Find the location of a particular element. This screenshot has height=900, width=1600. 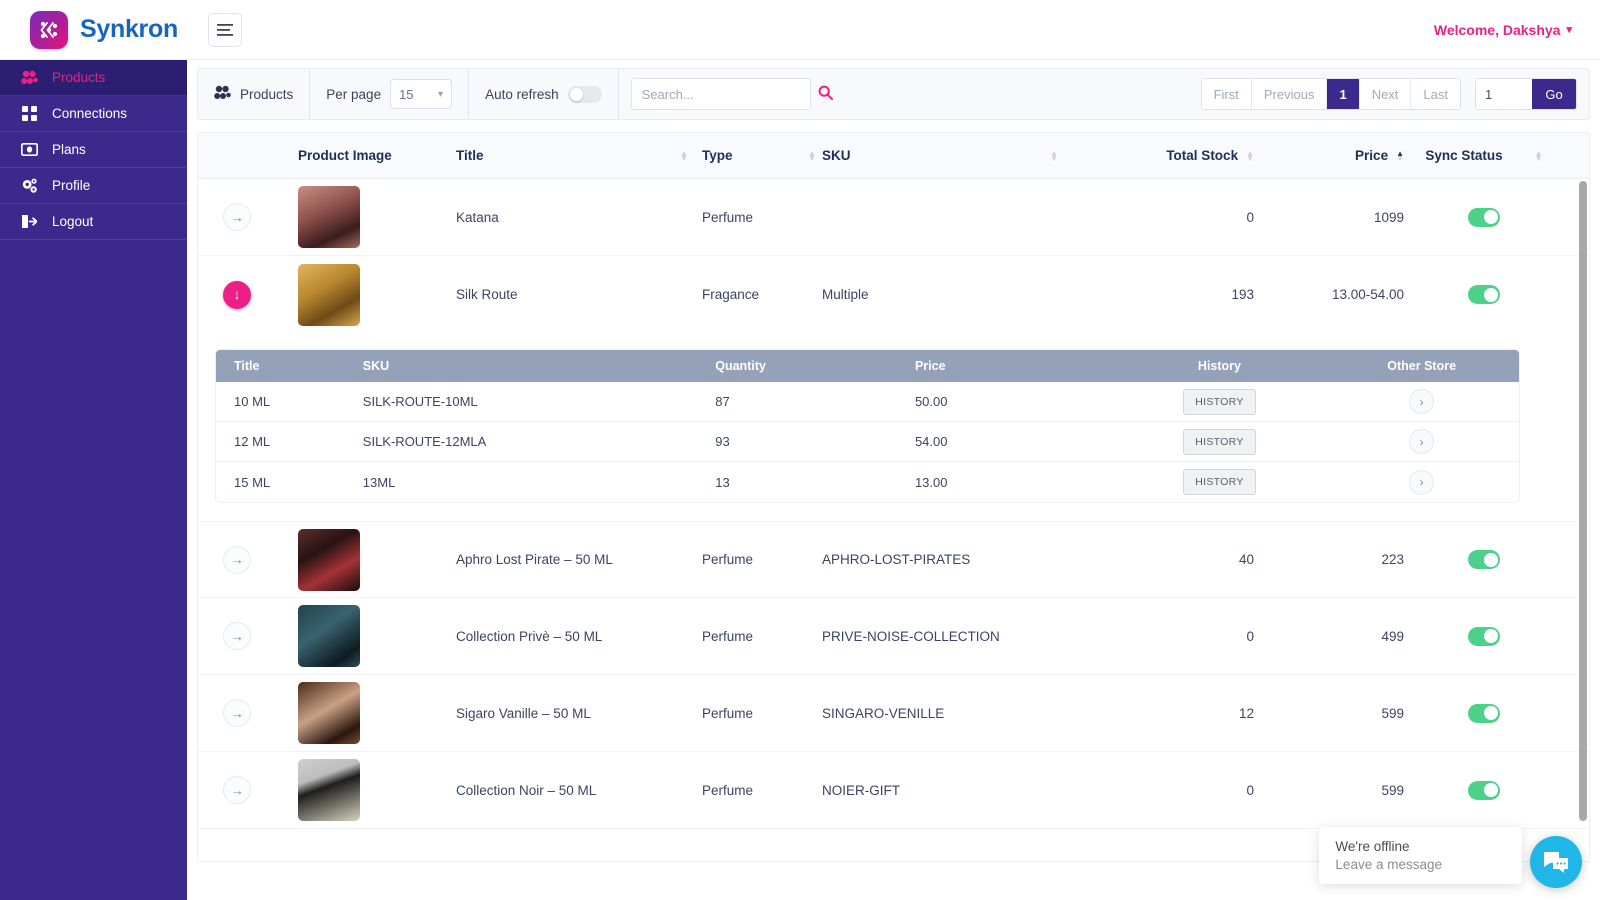

arrow-down-icon: ↓ is located at coordinates (237, 294).